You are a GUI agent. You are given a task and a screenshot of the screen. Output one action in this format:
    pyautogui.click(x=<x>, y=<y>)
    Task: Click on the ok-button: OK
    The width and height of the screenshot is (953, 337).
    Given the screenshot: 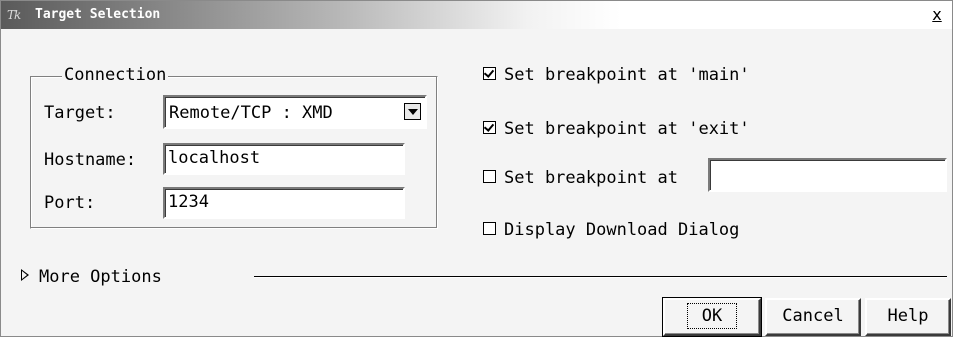 What is the action you would take?
    pyautogui.click(x=712, y=317)
    